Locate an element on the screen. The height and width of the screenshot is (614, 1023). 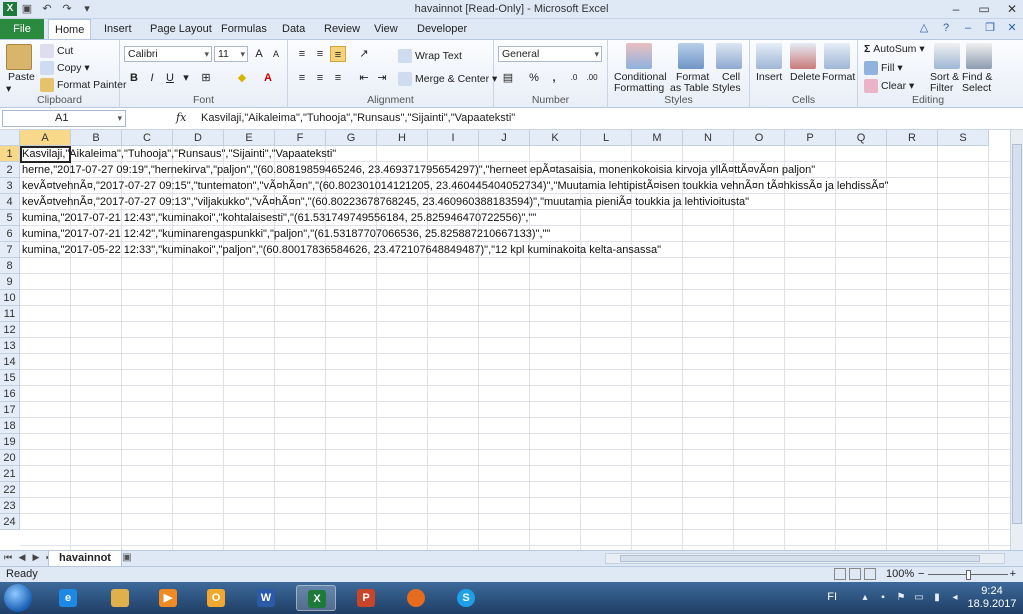
row-header-9: 9 is located at coordinates (10, 282).